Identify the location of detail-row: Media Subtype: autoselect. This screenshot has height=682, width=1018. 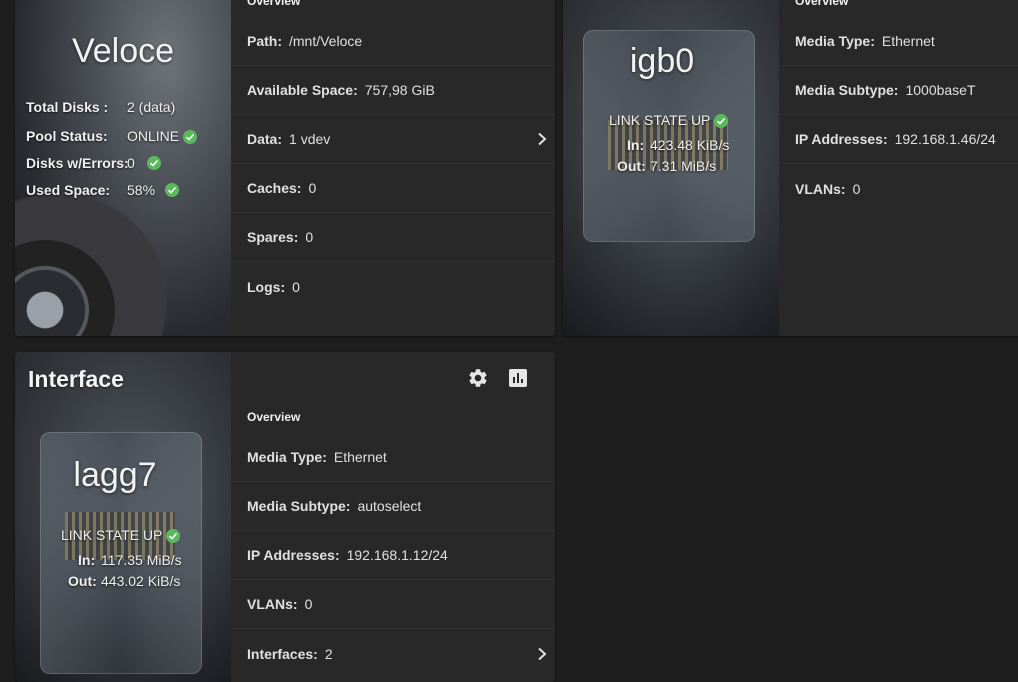
(393, 506).